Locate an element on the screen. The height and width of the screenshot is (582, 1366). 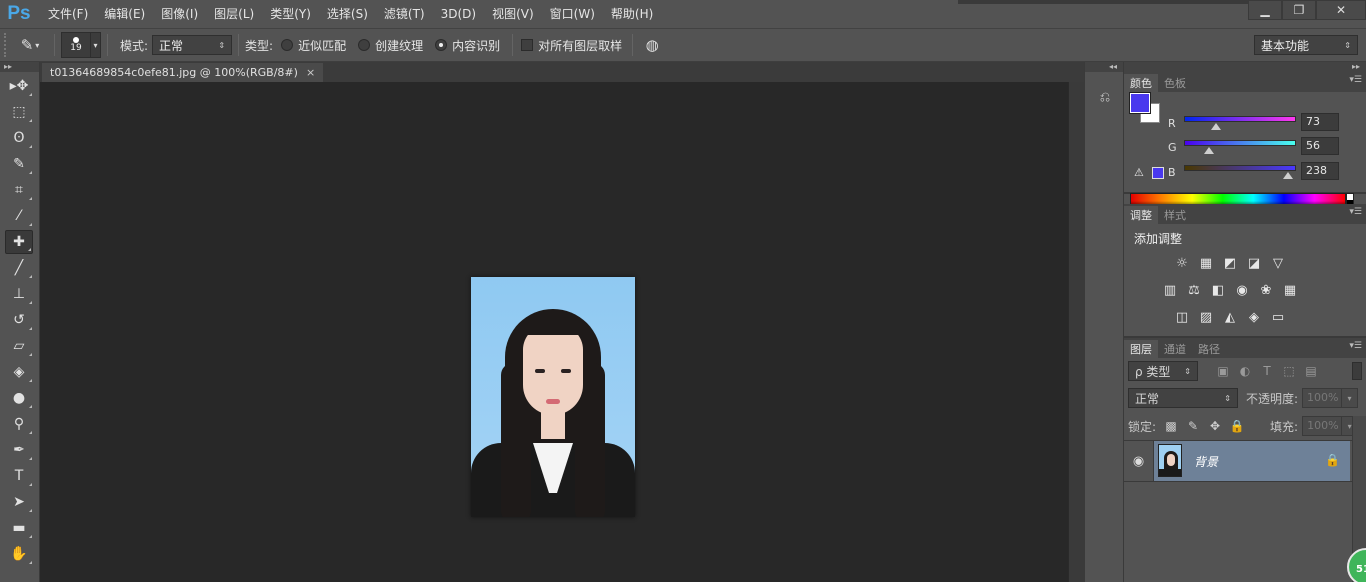
tab-paths: 路径 is located at coordinates (1209, 349).